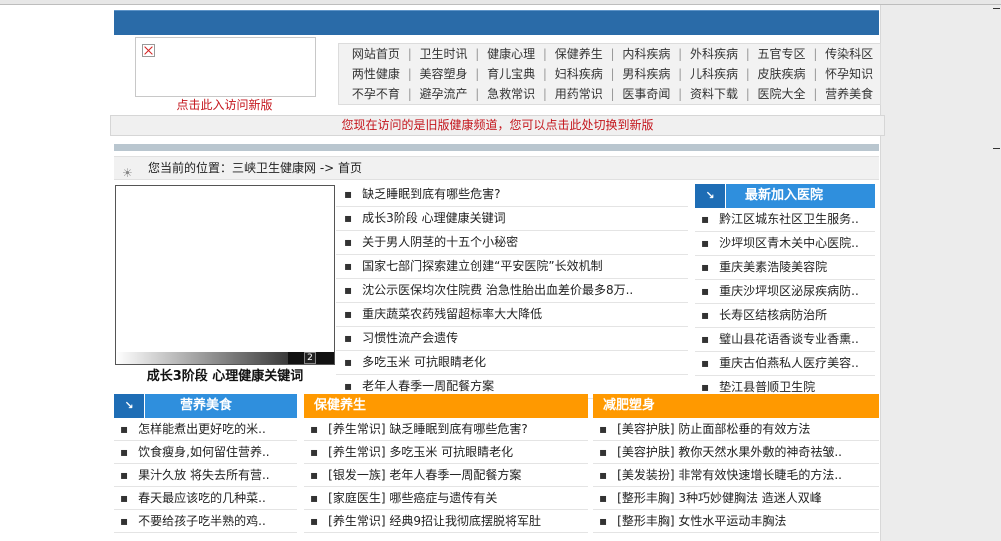  I want to click on health-link: [养生常识] 多吃玉米 可抗眼睛老化, so click(420, 452).